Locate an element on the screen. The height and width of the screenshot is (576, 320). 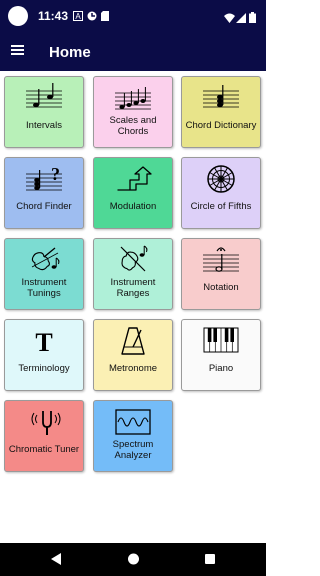
status-bar: 11:43 A is located at coordinates (133, 16).